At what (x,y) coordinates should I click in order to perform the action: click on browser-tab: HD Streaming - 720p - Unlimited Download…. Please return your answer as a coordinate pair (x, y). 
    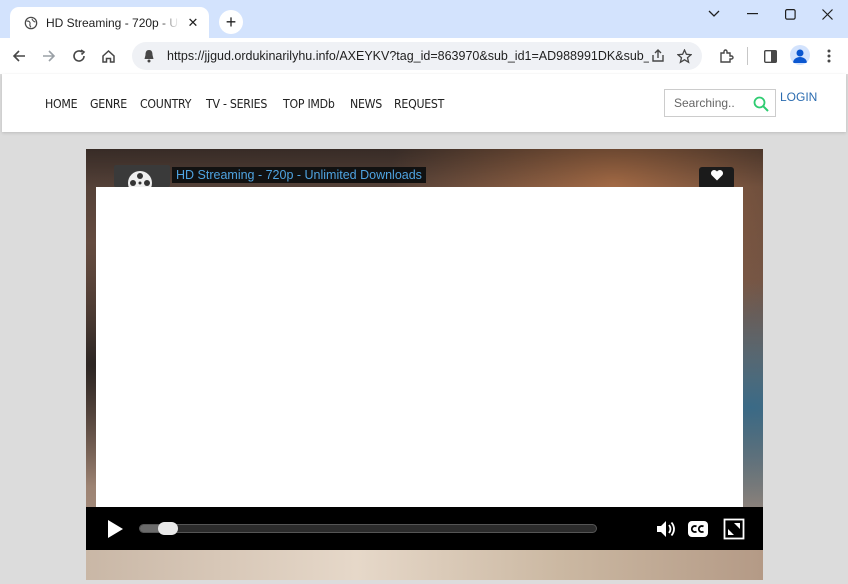
    Looking at the image, I should click on (109, 22).